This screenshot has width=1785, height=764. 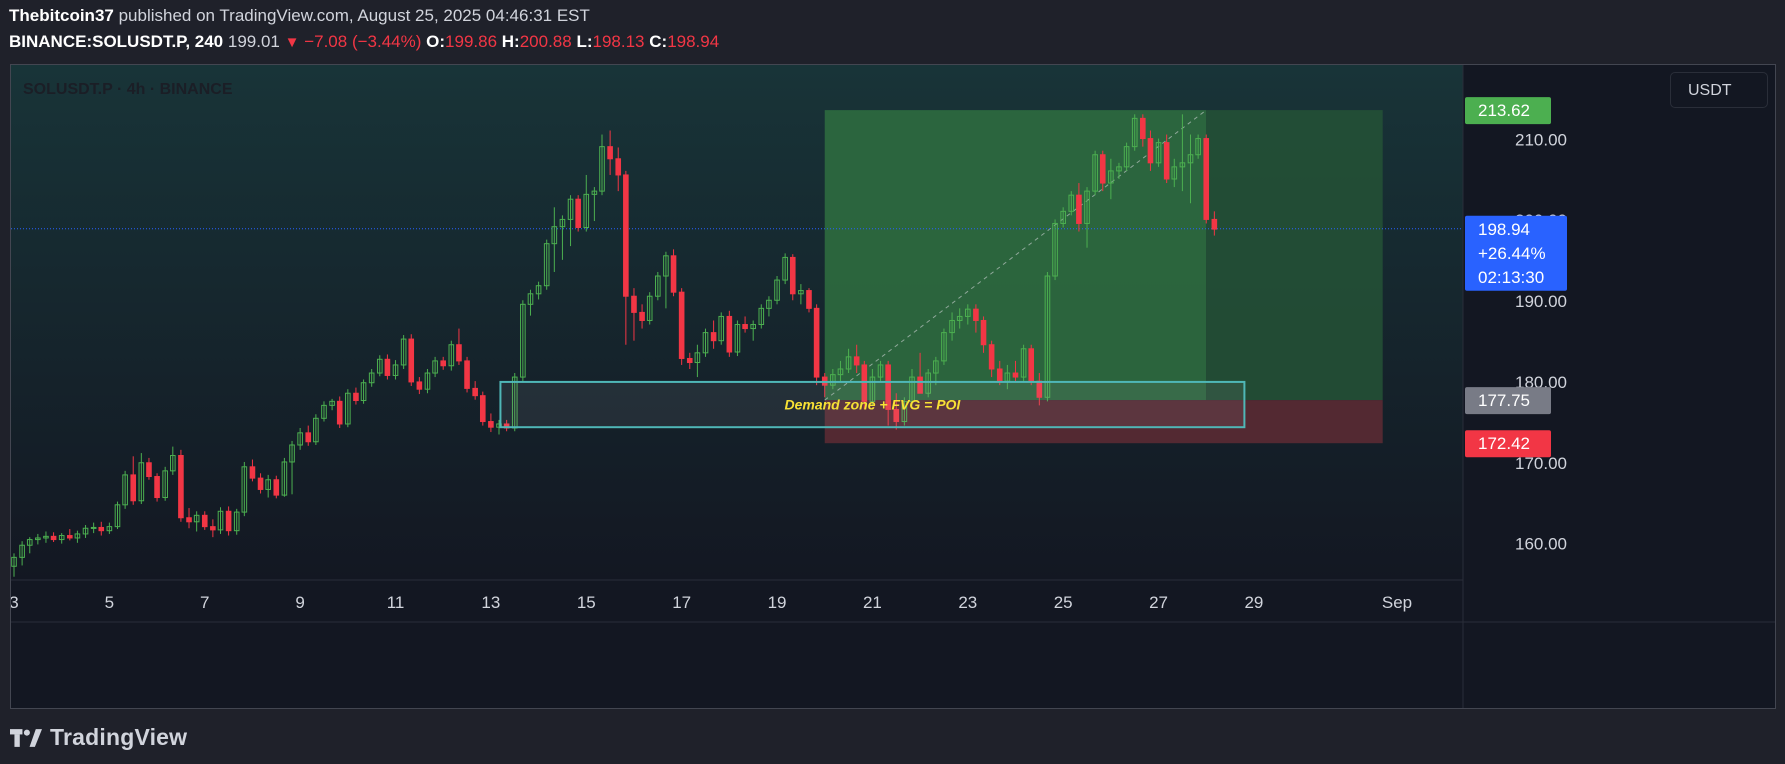 What do you see at coordinates (292, 42) in the screenshot?
I see `down-triangle-icon: ▼` at bounding box center [292, 42].